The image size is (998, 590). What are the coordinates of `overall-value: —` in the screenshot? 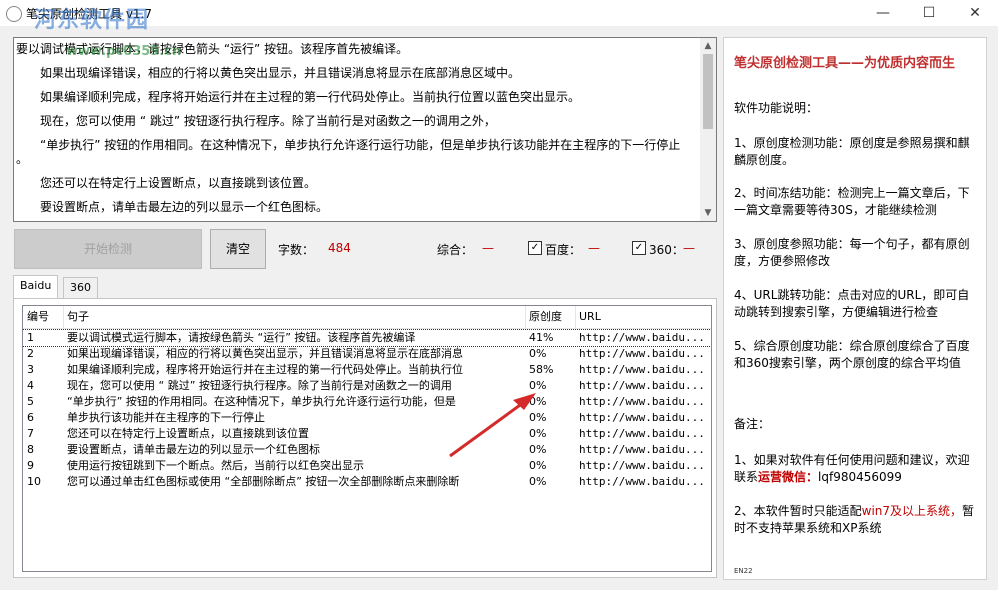 It's located at (488, 248).